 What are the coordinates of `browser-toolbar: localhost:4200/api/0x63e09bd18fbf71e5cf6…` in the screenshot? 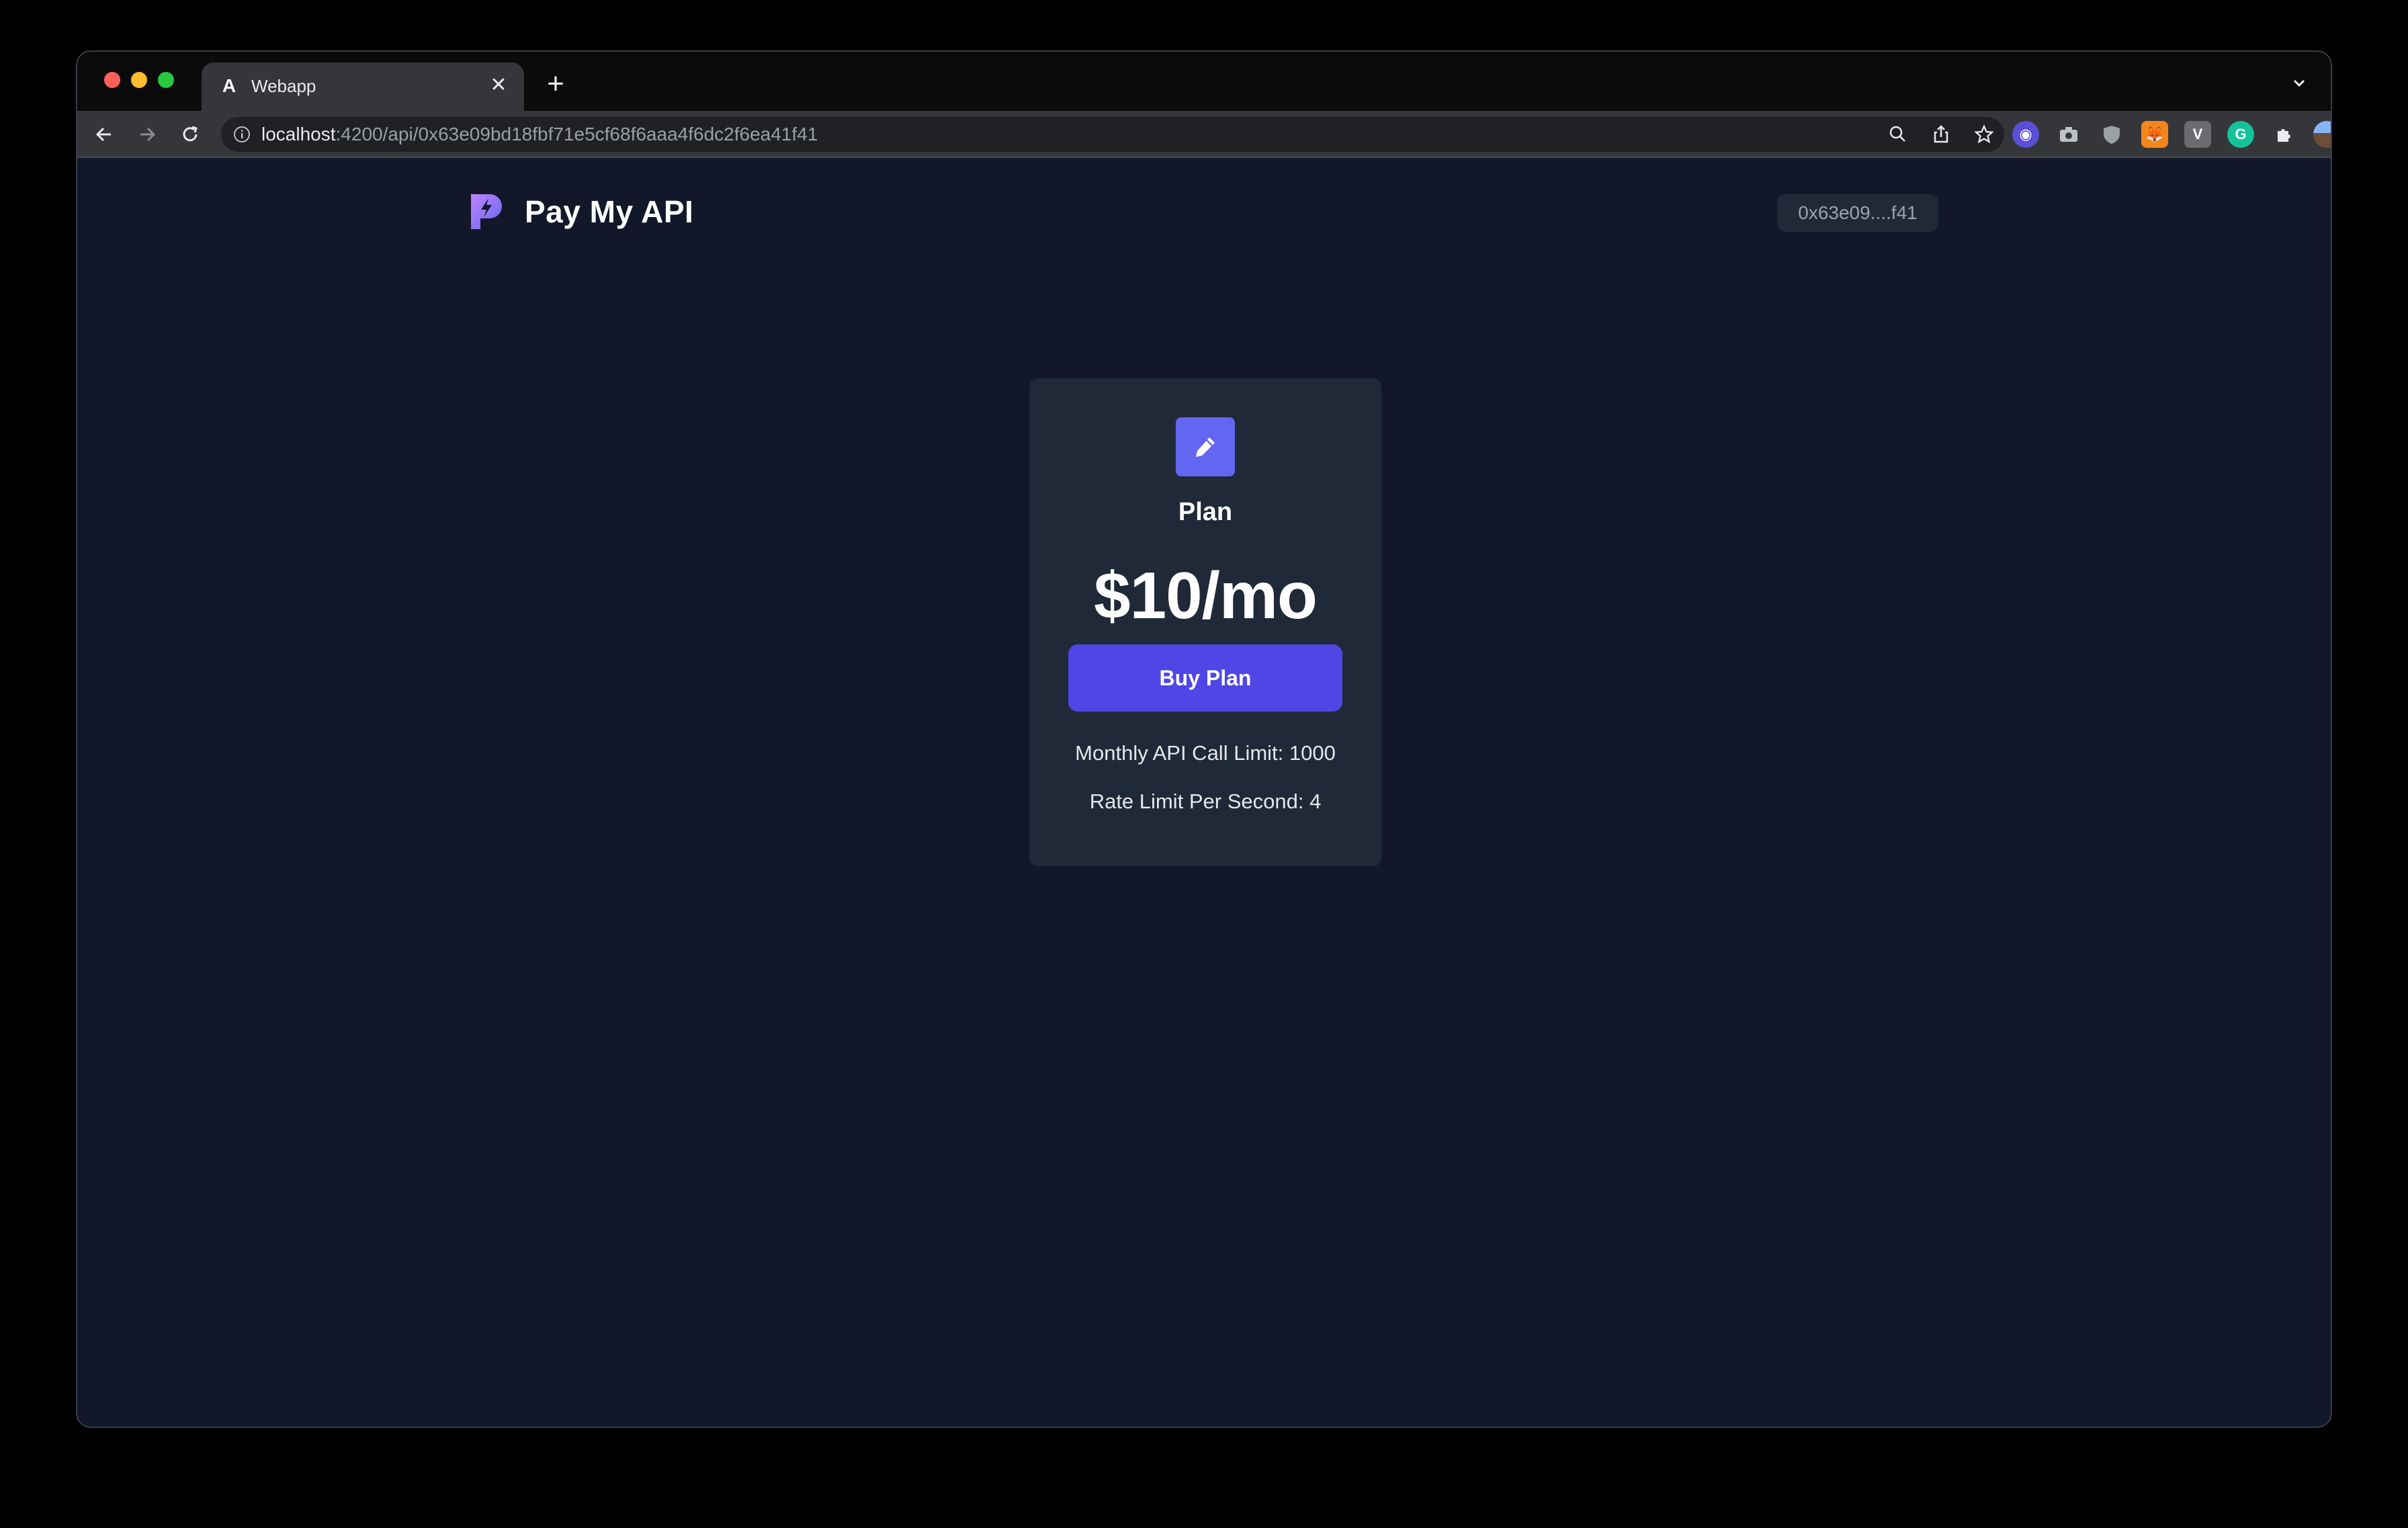 It's located at (1204, 135).